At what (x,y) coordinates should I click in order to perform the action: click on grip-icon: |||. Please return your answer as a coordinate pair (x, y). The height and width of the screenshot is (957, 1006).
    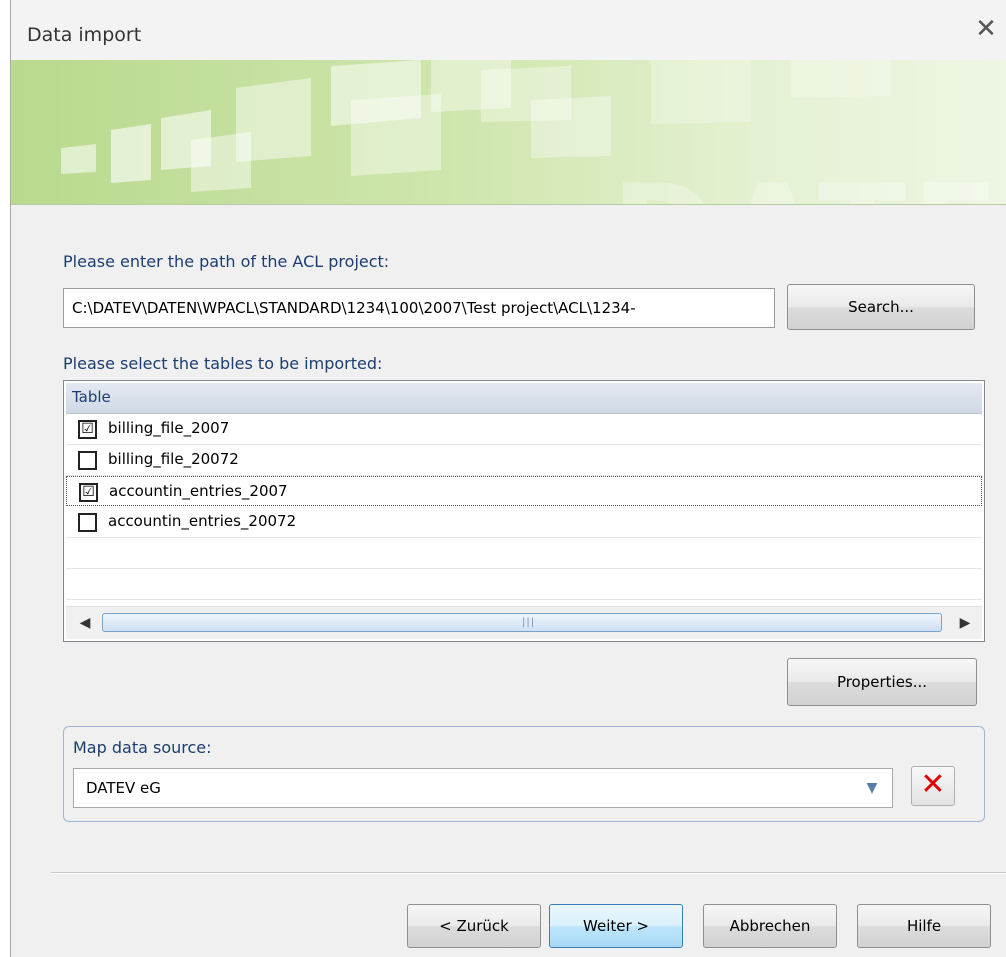
    Looking at the image, I should click on (529, 622).